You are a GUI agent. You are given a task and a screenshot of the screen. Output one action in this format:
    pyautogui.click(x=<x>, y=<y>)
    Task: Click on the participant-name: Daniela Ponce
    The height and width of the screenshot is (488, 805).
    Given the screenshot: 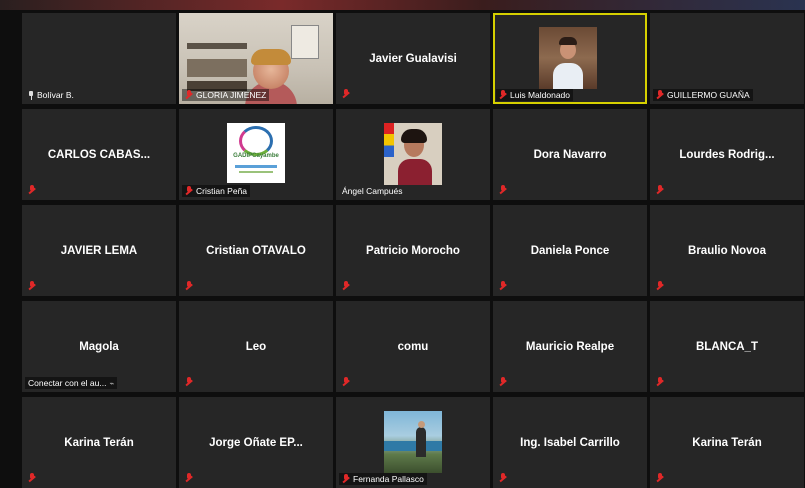 What is the action you would take?
    pyautogui.click(x=570, y=250)
    